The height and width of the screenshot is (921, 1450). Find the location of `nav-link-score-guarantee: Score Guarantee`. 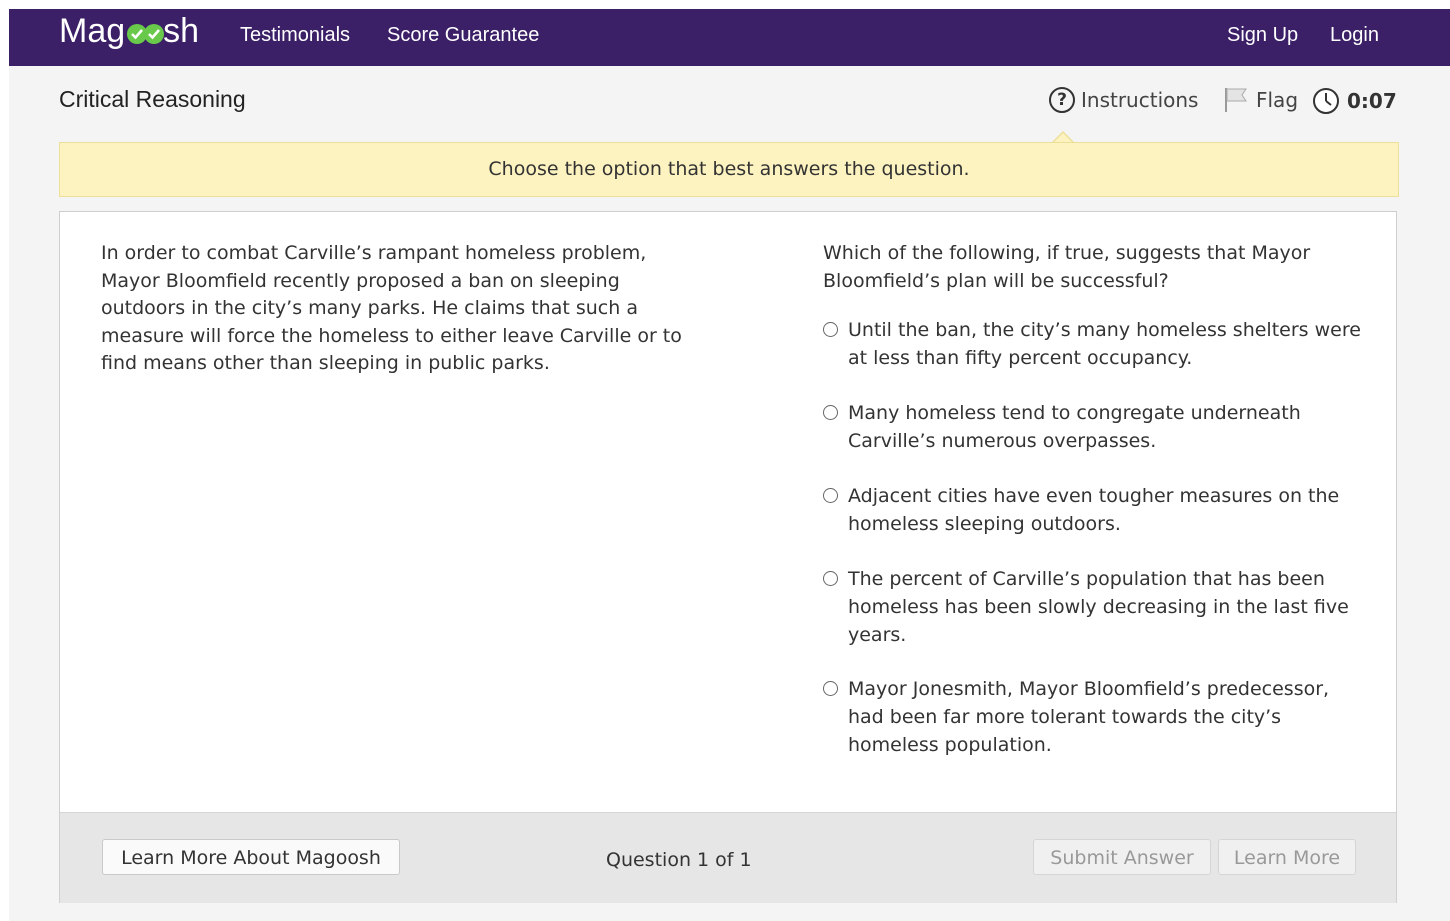

nav-link-score-guarantee: Score Guarantee is located at coordinates (463, 35).